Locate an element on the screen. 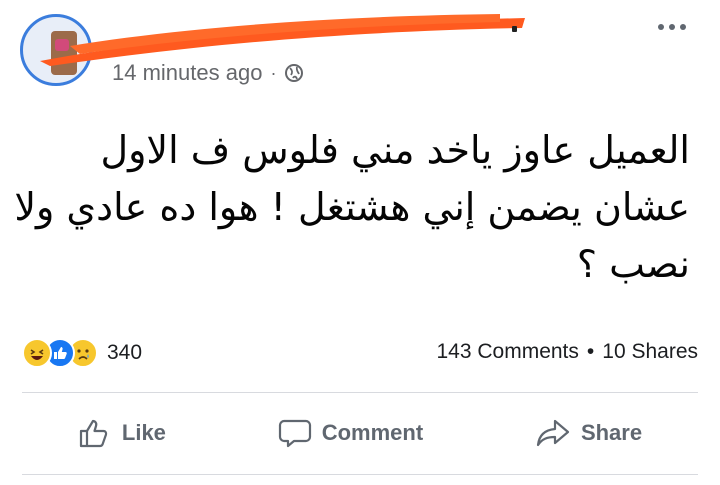  author-name-fragment is located at coordinates (514, 29).